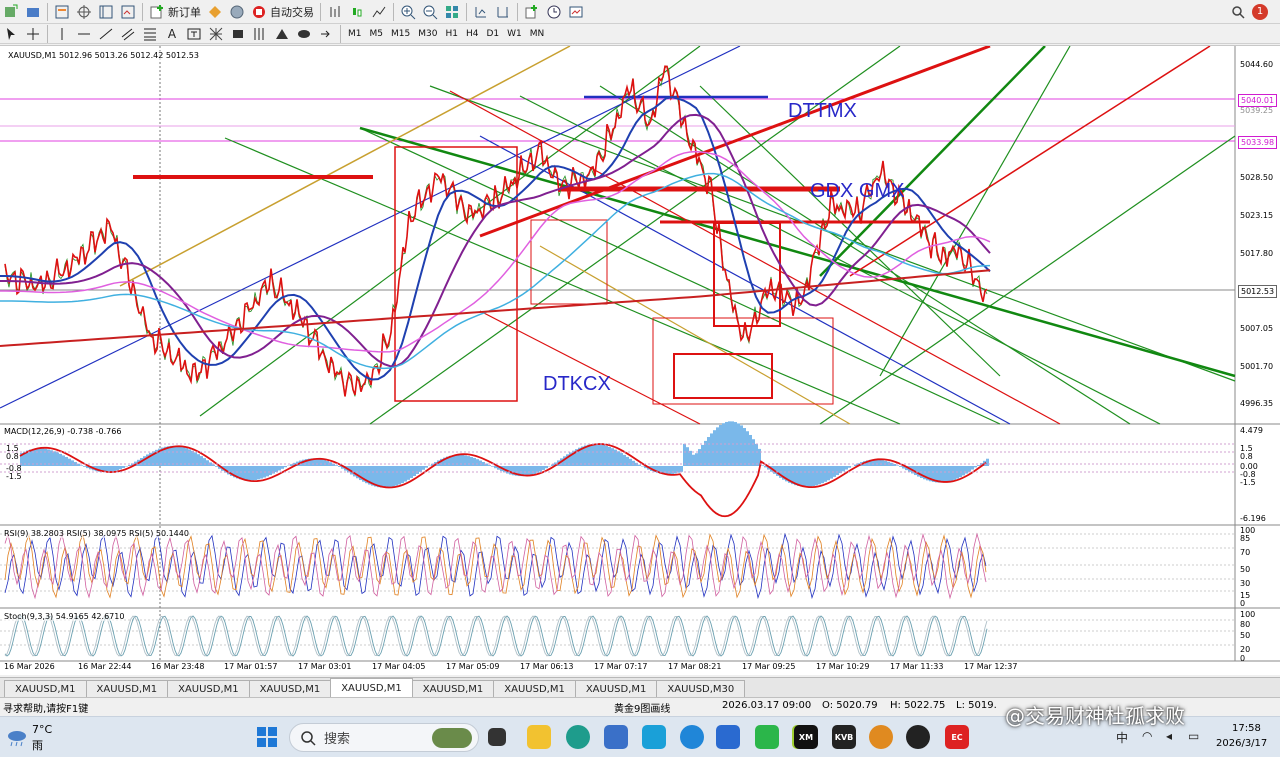 This screenshot has height=757, width=1280. Describe the element at coordinates (238, 34) in the screenshot. I see `rectangle-tool` at that location.